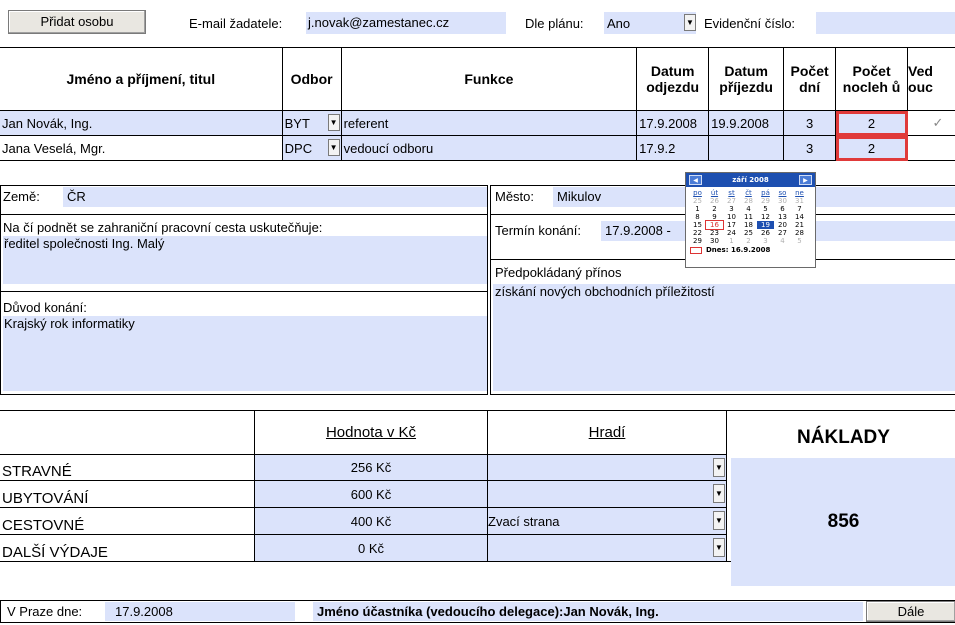  I want to click on costs-total-field: 856, so click(843, 522).